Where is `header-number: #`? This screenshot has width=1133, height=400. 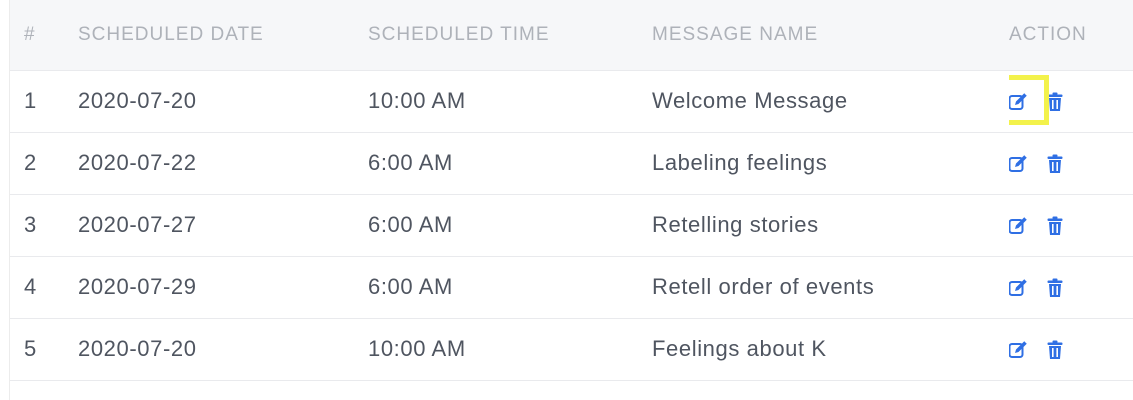
header-number: # is located at coordinates (30, 34).